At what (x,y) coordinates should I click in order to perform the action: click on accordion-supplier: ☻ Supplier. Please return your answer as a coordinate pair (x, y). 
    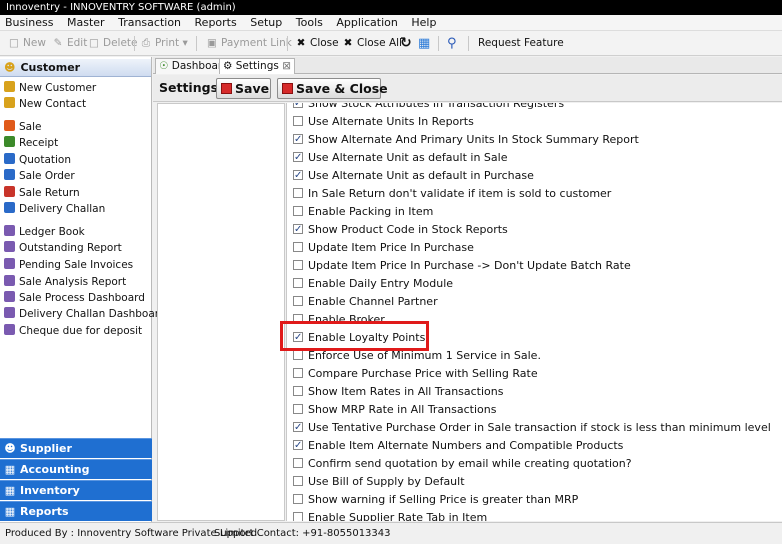
    Looking at the image, I should click on (76, 448).